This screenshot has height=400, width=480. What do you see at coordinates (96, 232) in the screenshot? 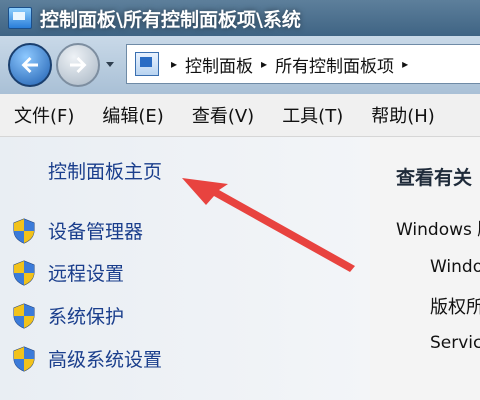
I see `task-label: 设备管理器` at bounding box center [96, 232].